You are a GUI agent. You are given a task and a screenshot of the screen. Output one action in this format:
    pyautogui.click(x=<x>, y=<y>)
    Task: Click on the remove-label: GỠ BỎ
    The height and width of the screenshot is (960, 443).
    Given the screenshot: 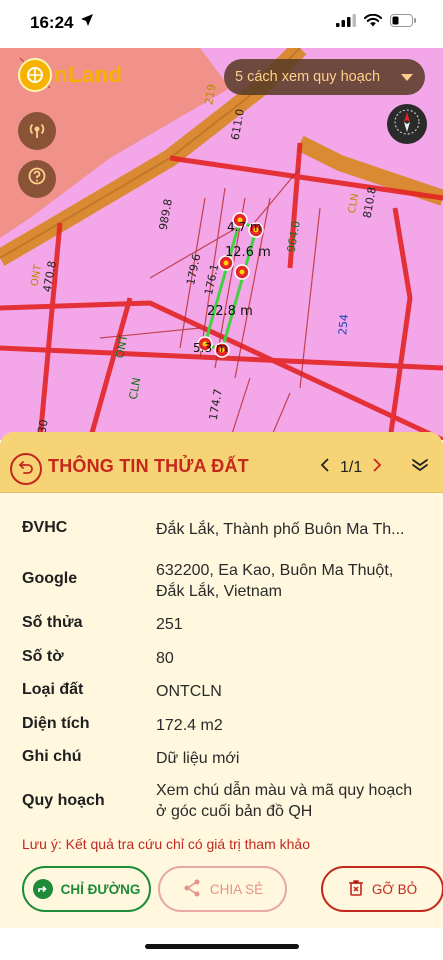 What is the action you would take?
    pyautogui.click(x=394, y=889)
    